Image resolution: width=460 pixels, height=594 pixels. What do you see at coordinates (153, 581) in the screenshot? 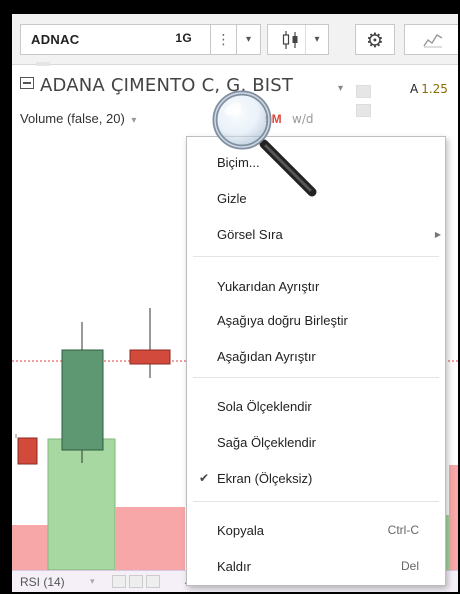
I see `close-icon` at bounding box center [153, 581].